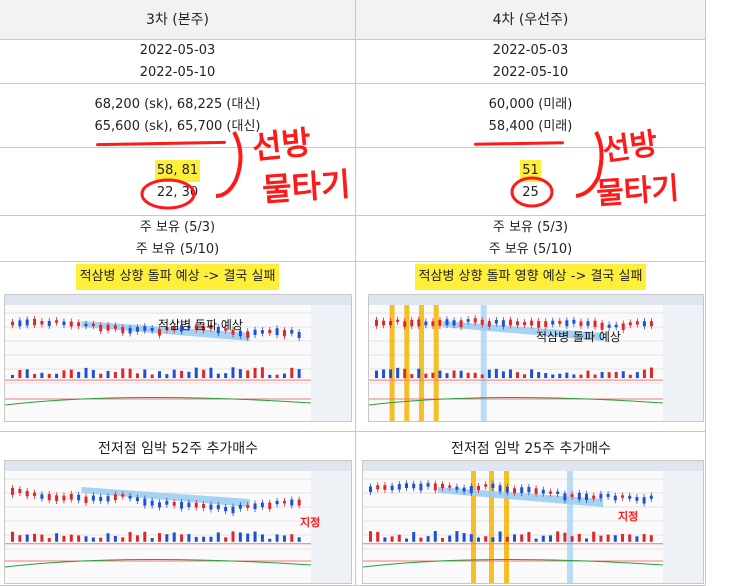 This screenshot has width=736, height=586. What do you see at coordinates (372, 170) in the screenshot?
I see `marker-strokes` at bounding box center [372, 170].